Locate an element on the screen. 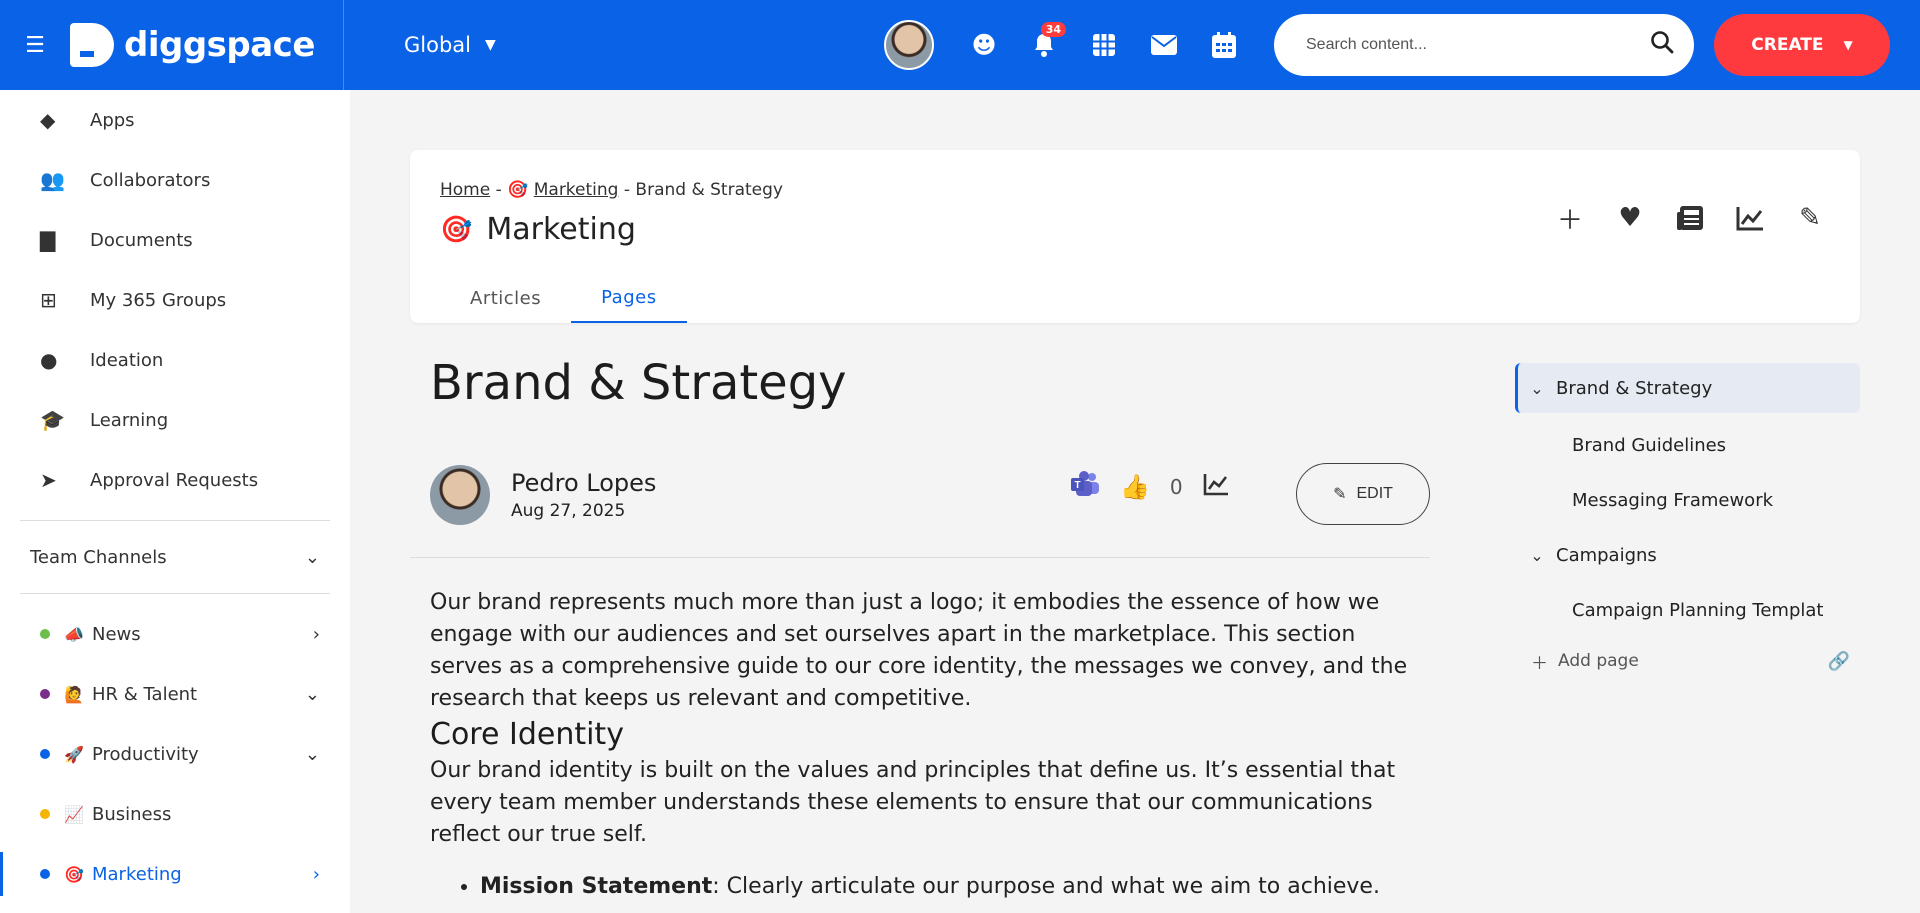 The width and height of the screenshot is (1920, 913). thumbs-up-icon: 👍 is located at coordinates (1135, 487).